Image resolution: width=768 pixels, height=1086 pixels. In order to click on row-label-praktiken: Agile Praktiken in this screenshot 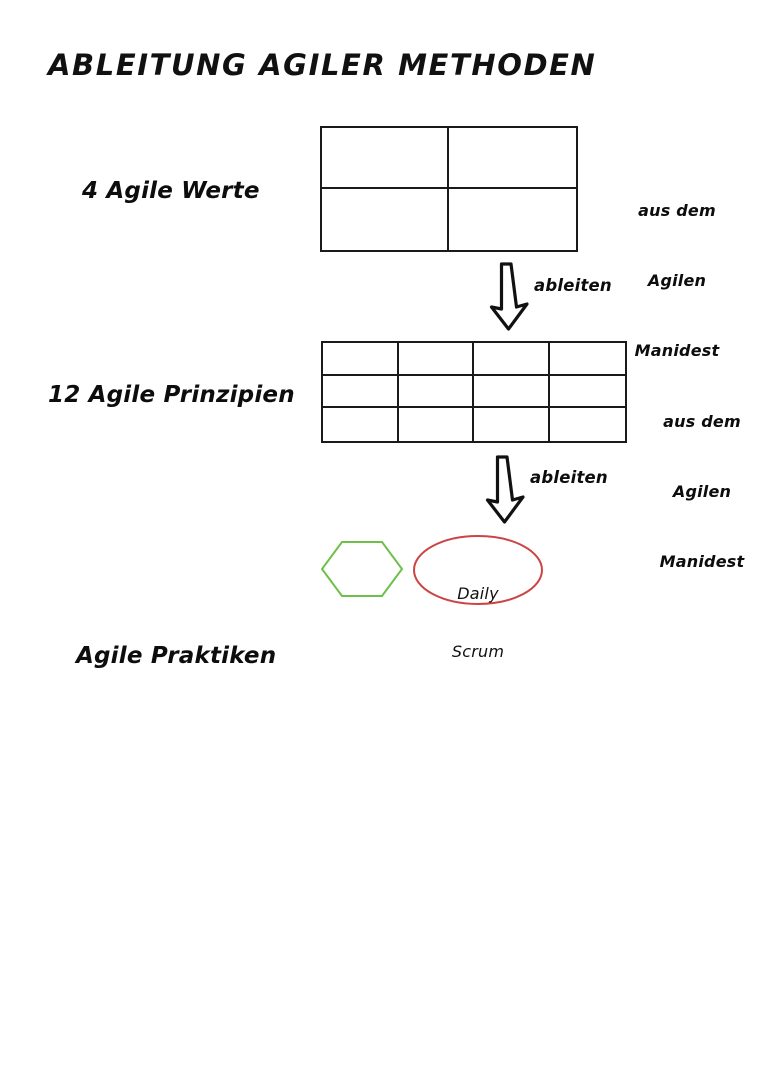, I will do `click(176, 656)`.